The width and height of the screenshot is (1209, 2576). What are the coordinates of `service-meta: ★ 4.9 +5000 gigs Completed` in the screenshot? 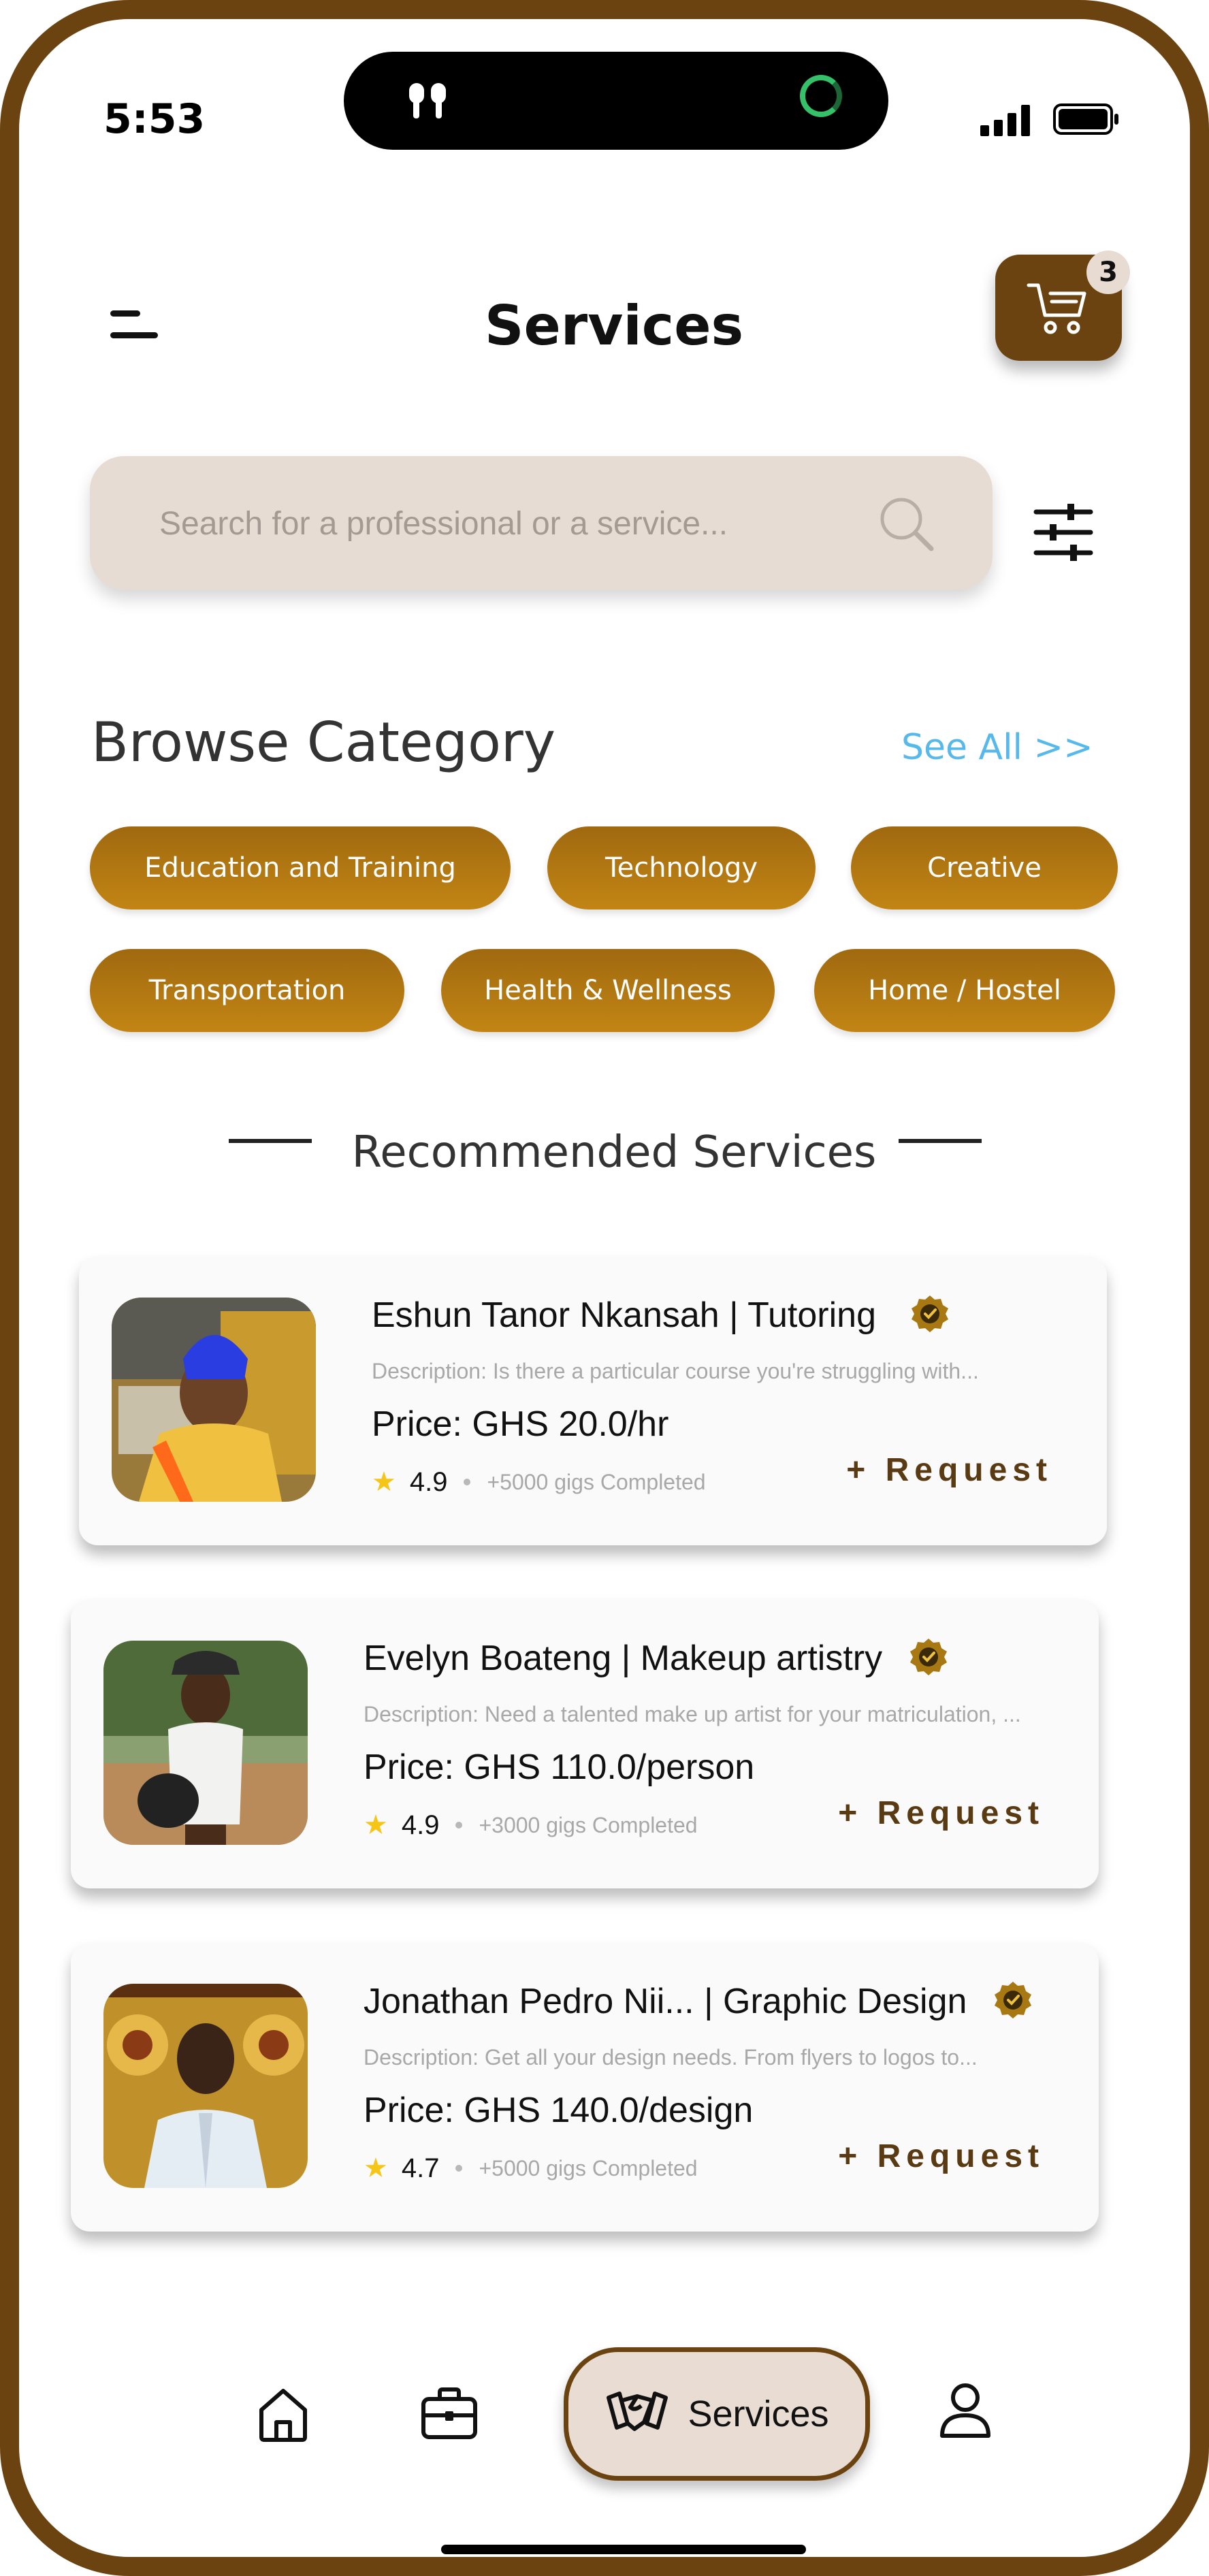 It's located at (539, 1482).